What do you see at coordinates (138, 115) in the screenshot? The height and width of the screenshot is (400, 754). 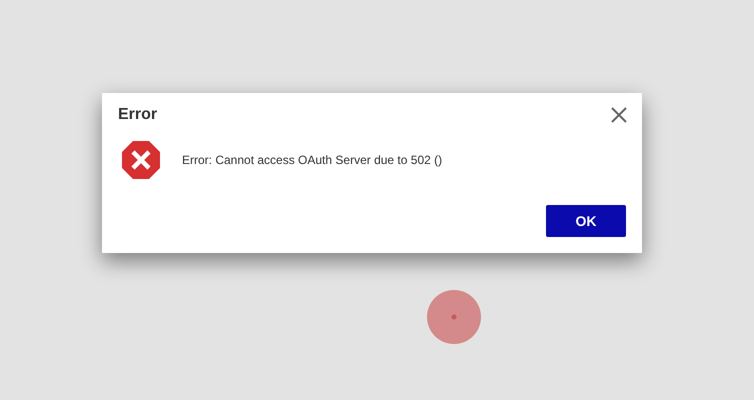 I see `dialog-title: Error` at bounding box center [138, 115].